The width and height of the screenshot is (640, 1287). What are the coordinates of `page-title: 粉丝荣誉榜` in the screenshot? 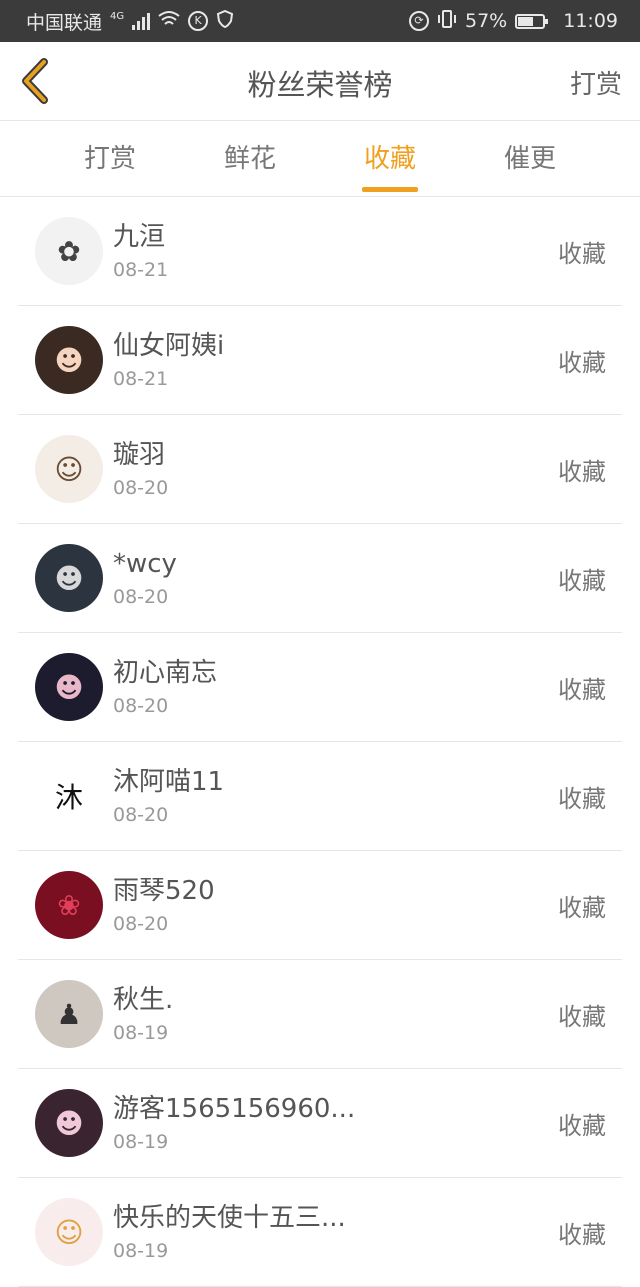 It's located at (320, 85).